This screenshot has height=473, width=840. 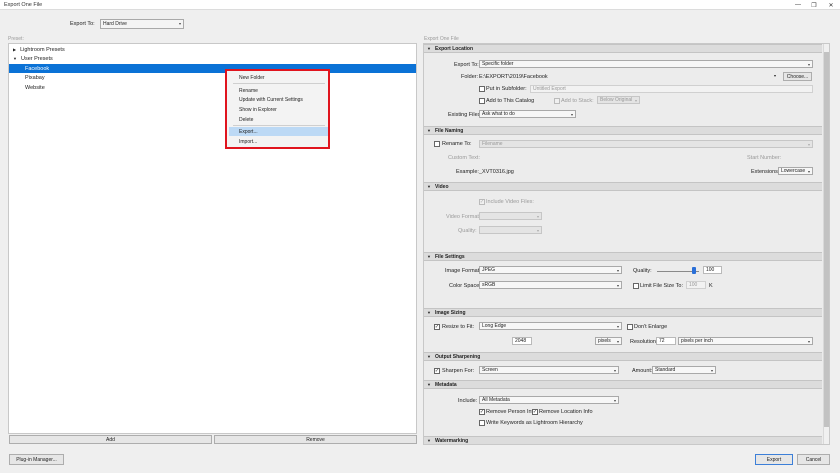 I want to click on sharpen-for-dropdown: Screen ▾, so click(x=549, y=370).